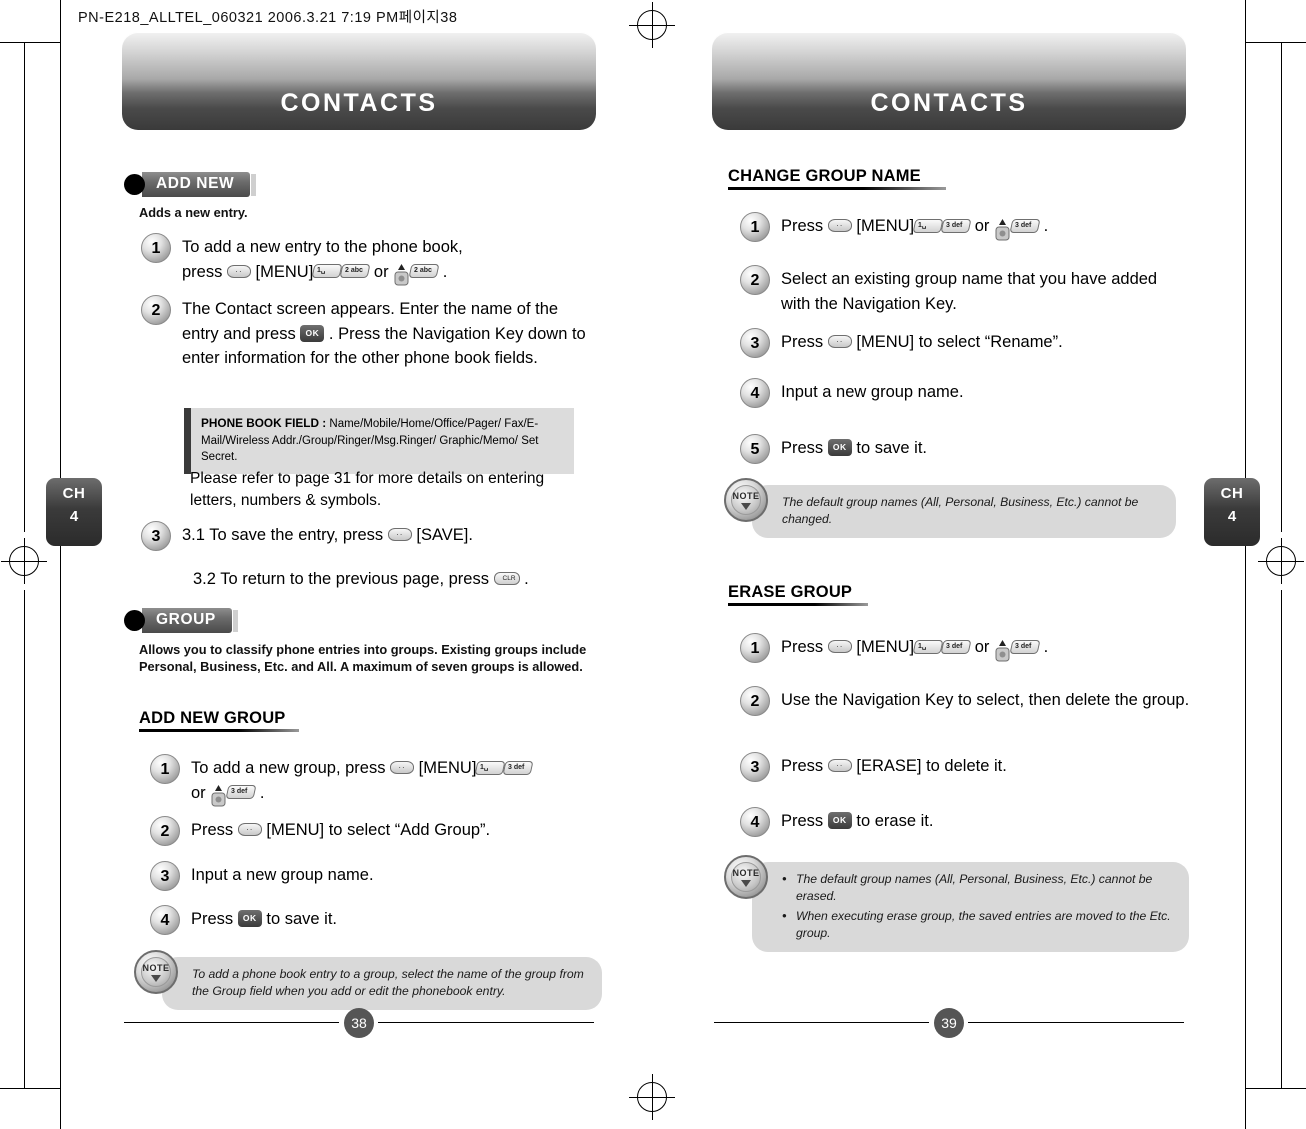 Image resolution: width=1306 pixels, height=1129 pixels. I want to click on key-2-icon: 2 abc, so click(355, 271).